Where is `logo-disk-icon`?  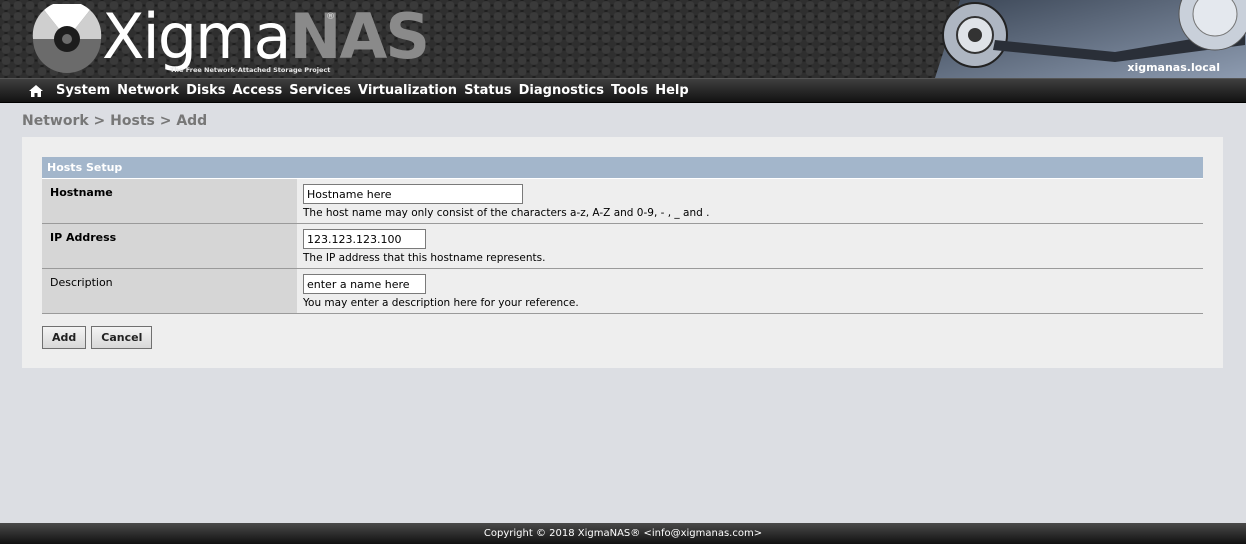 logo-disk-icon is located at coordinates (67, 38).